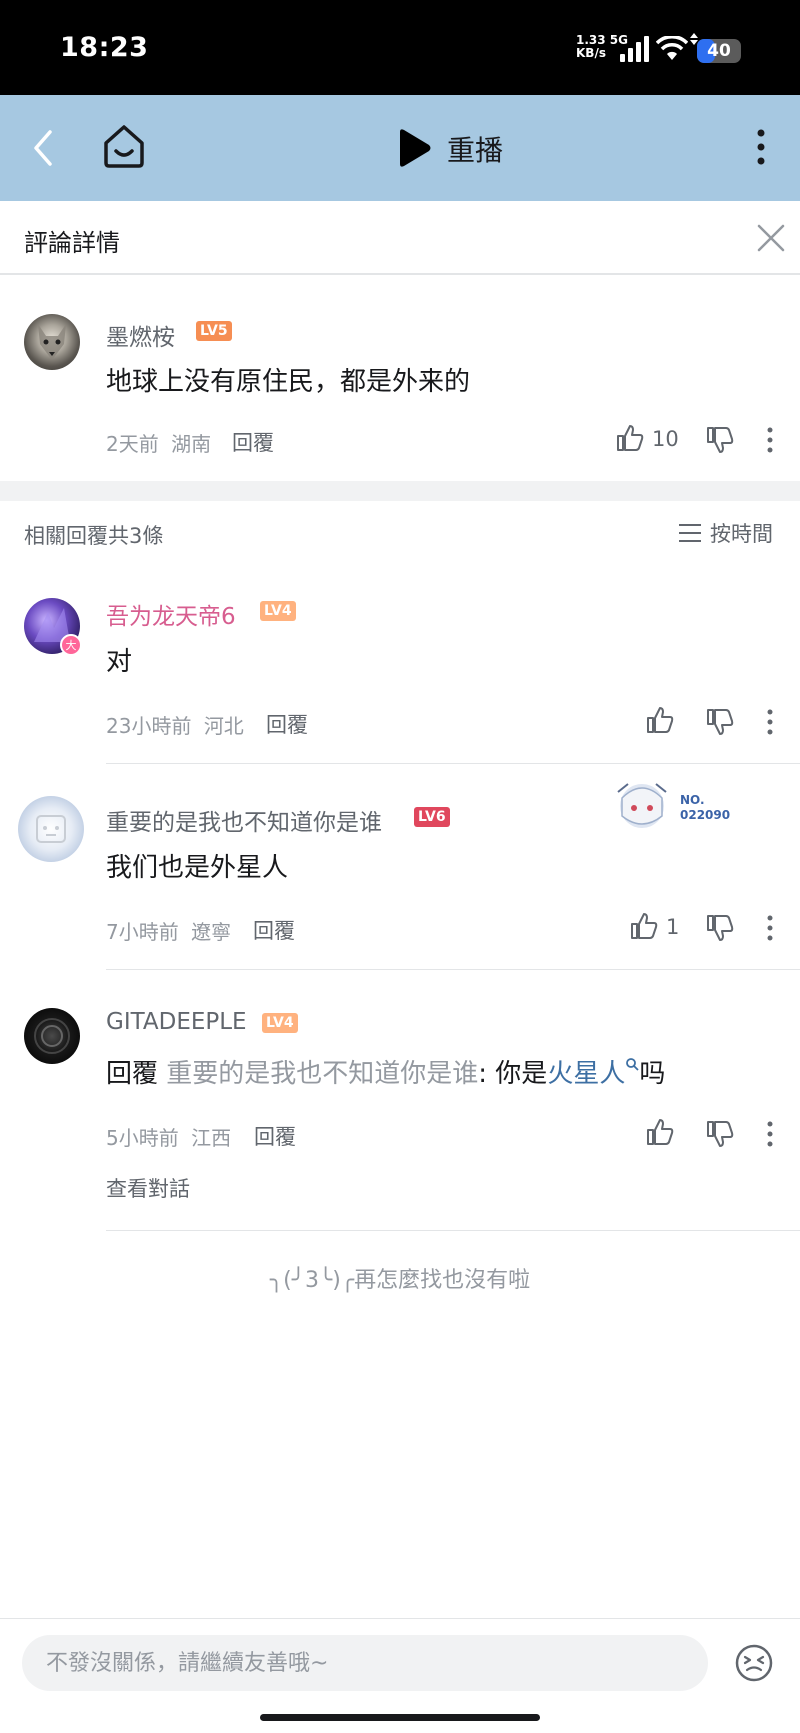  I want to click on reply-prefix: 回覆, so click(136, 1074).